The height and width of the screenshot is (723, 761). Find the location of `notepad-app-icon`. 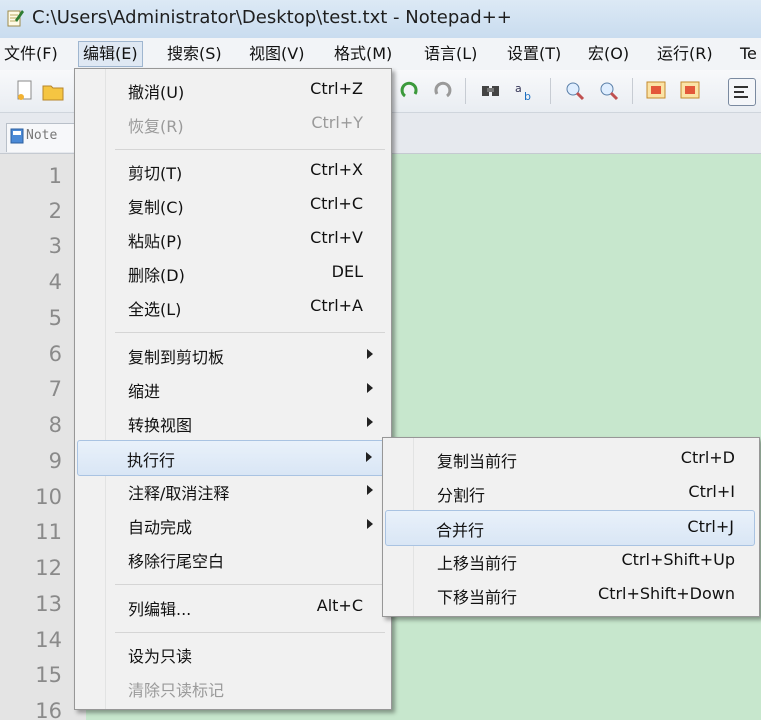

notepad-app-icon is located at coordinates (15, 18).